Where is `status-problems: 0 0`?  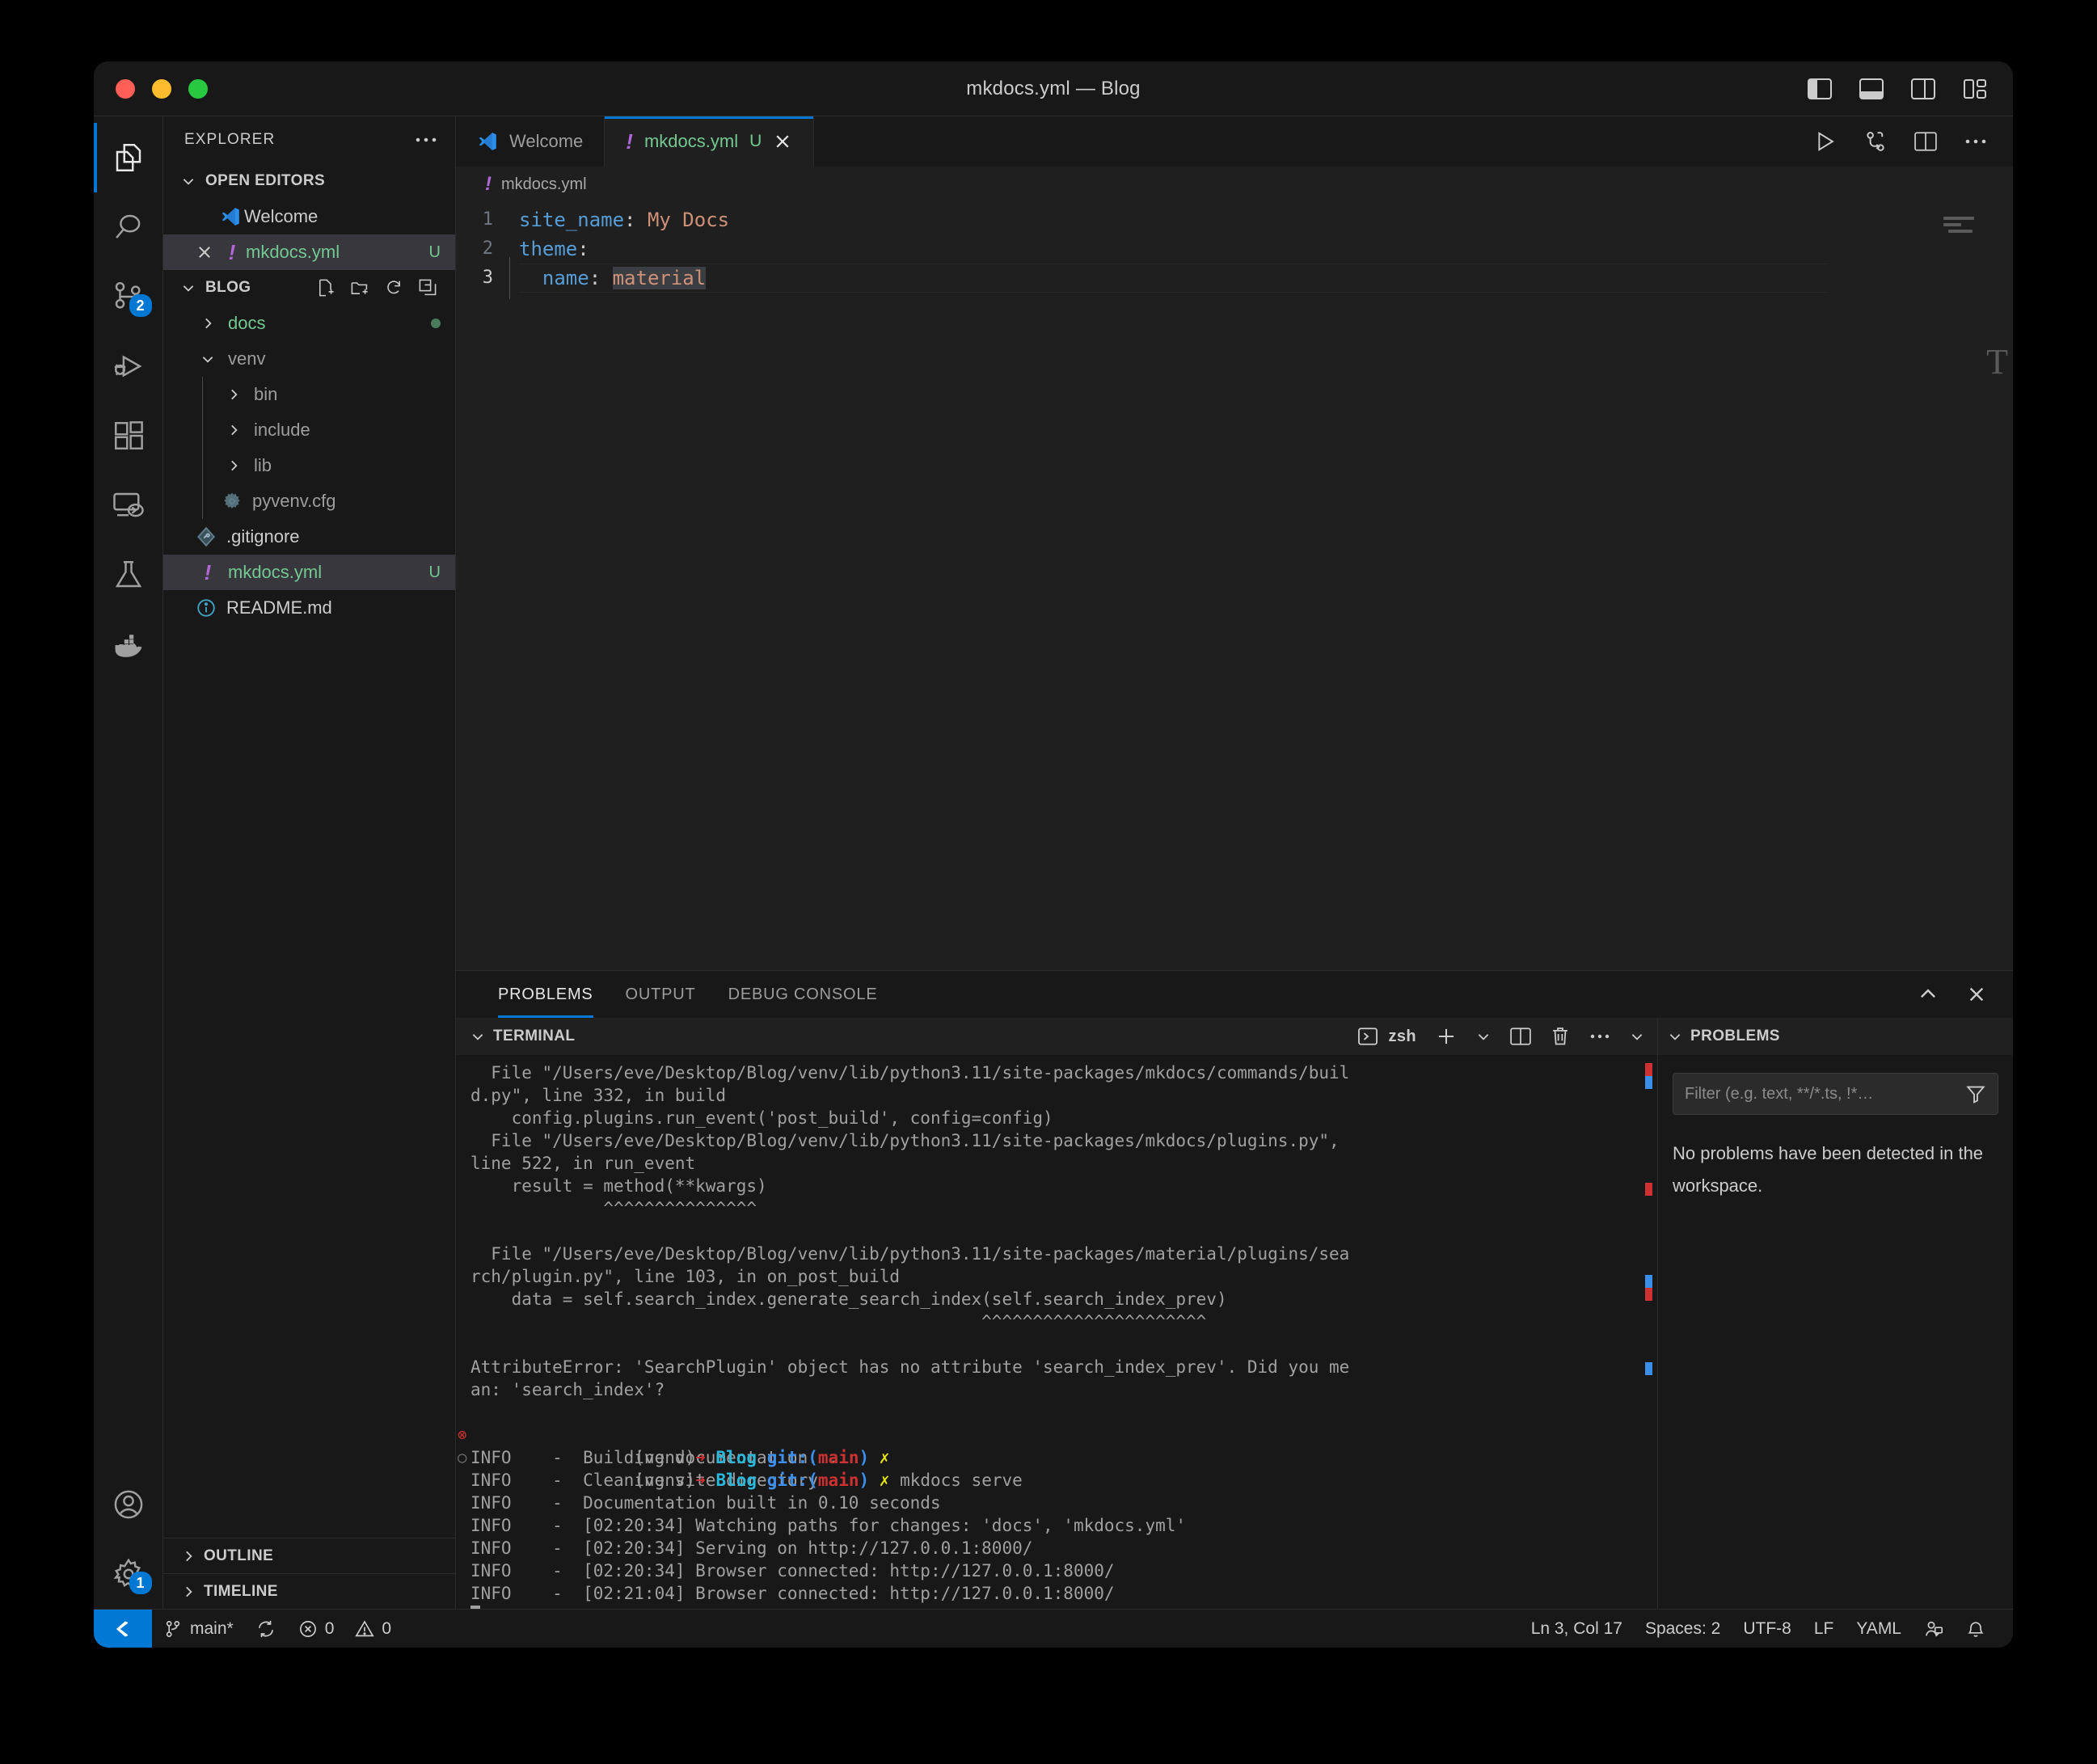 status-problems: 0 0 is located at coordinates (345, 1629).